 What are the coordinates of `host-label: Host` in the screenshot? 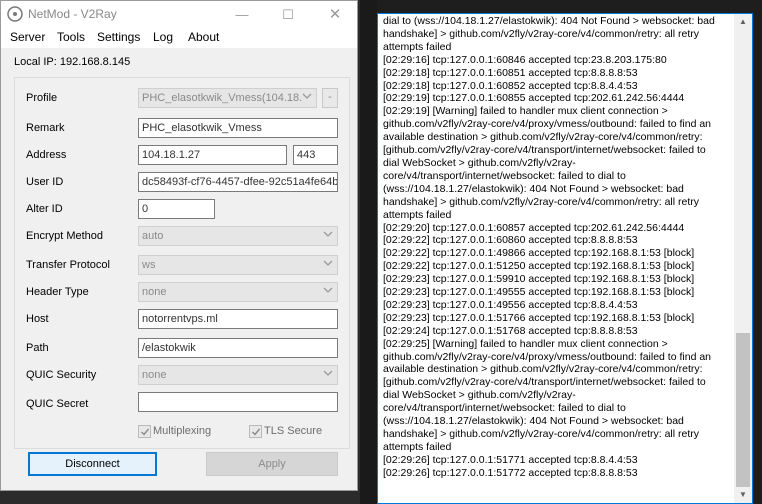 It's located at (37, 319).